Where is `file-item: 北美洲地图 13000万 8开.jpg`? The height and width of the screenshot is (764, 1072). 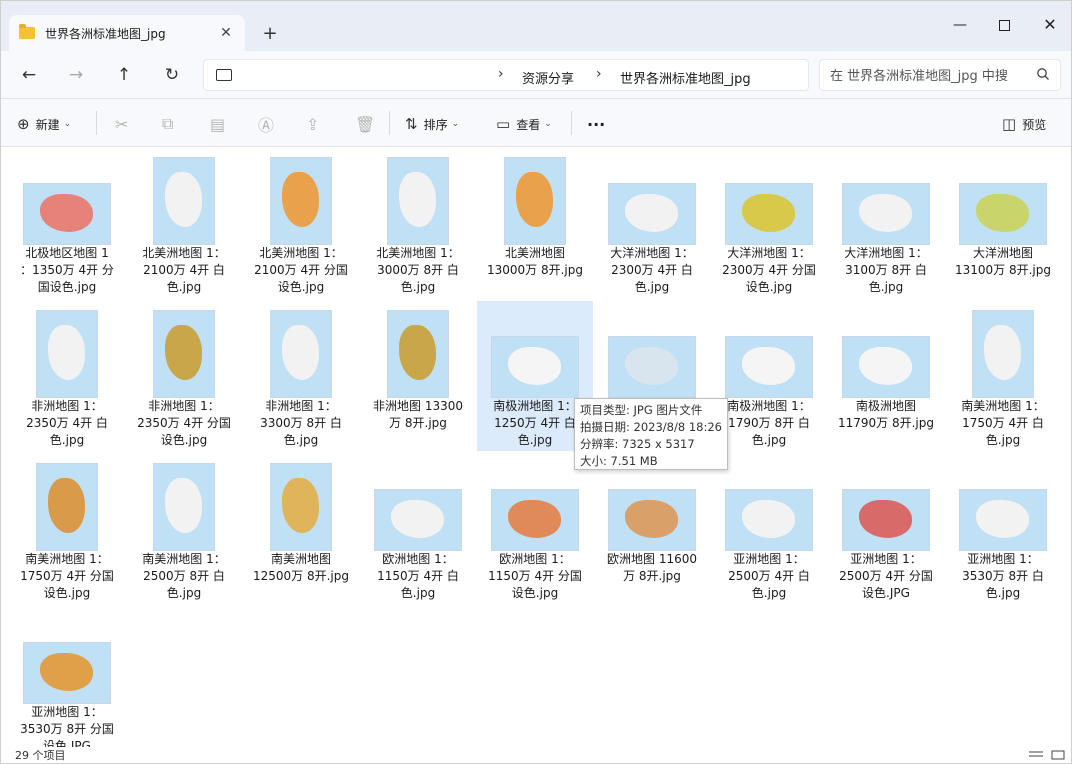
file-item: 北美洲地图 13000万 8开.jpg is located at coordinates (535, 223).